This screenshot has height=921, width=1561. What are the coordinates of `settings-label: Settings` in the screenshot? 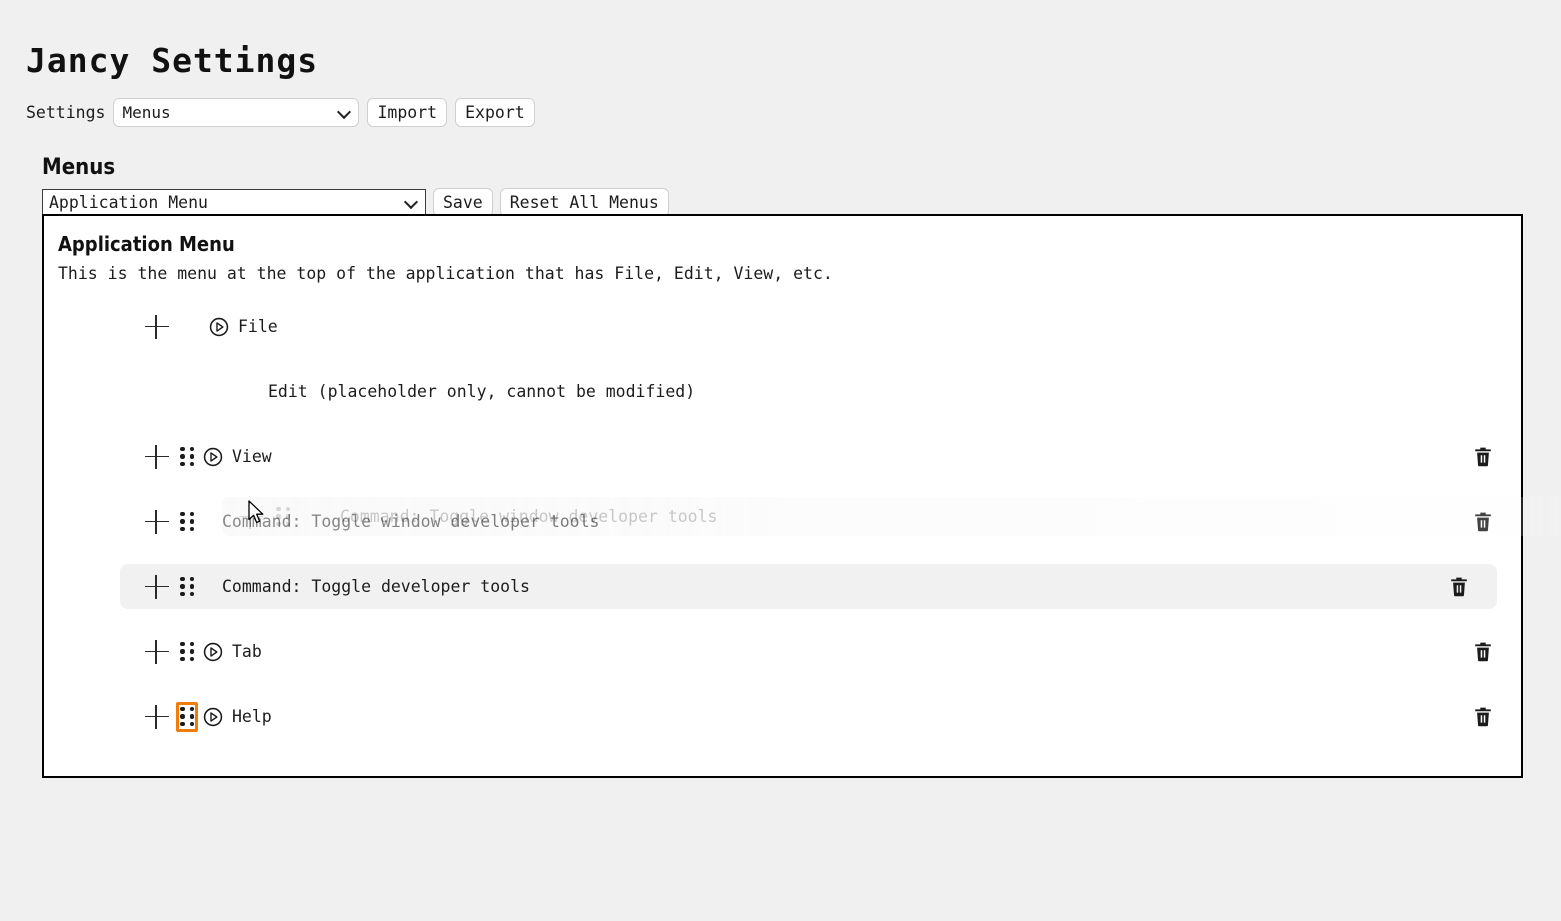 It's located at (66, 112).